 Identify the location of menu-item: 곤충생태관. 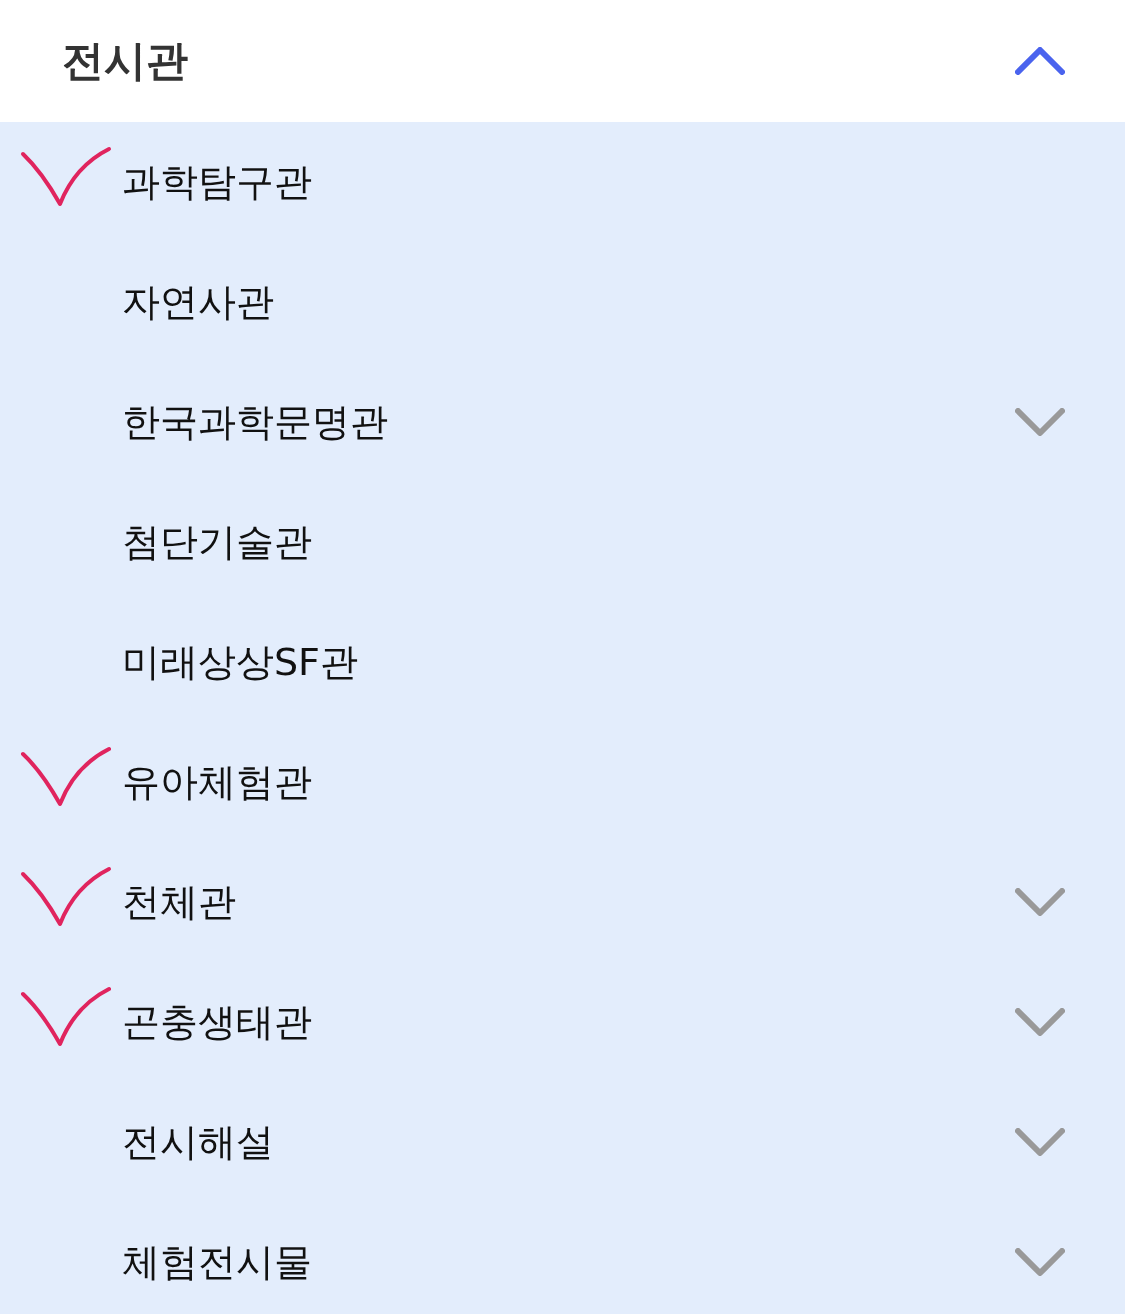
(562, 1022).